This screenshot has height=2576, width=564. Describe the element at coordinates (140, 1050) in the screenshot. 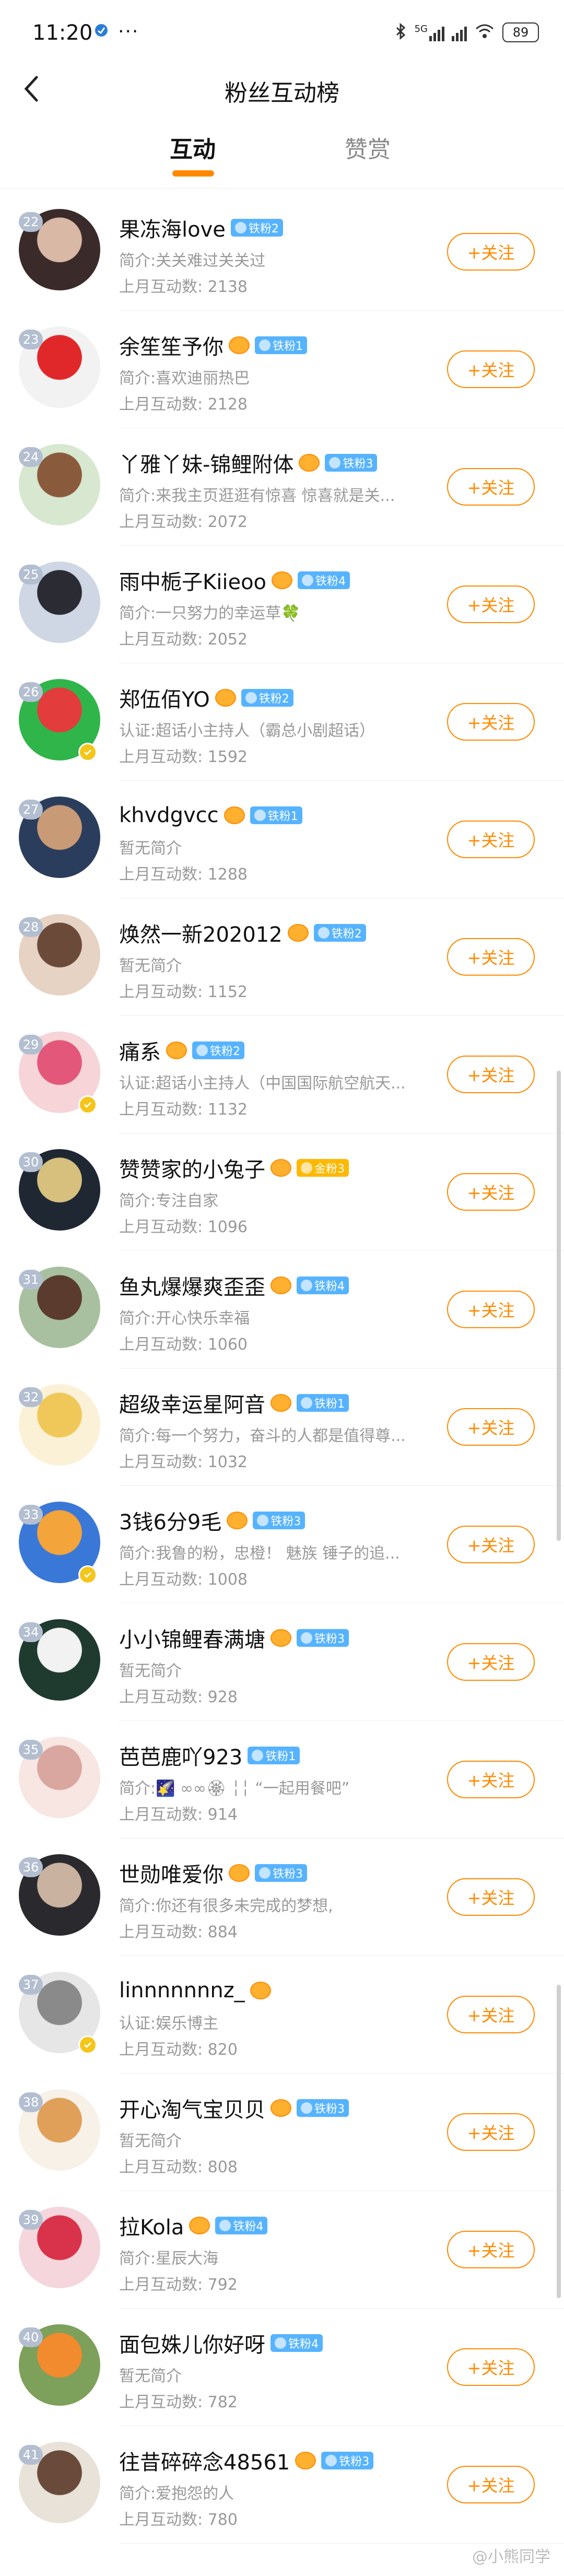

I see `fan-name: 痛系` at that location.